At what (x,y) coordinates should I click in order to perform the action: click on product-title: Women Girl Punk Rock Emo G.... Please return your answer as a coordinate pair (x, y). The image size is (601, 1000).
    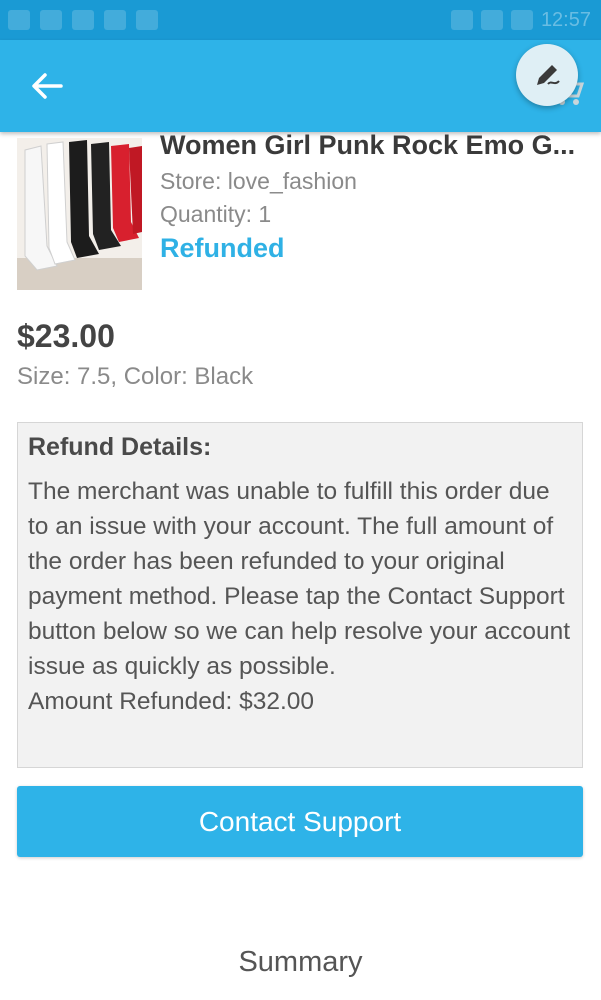
    Looking at the image, I should click on (368, 145).